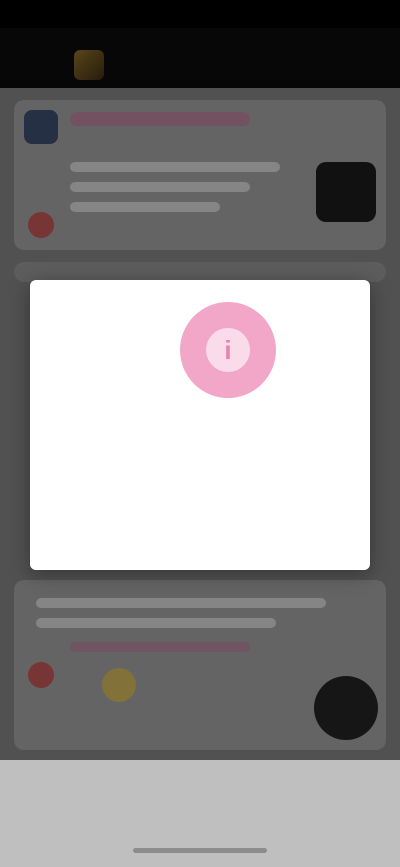 The image size is (400, 867). I want to click on info-icon: i, so click(228, 350).